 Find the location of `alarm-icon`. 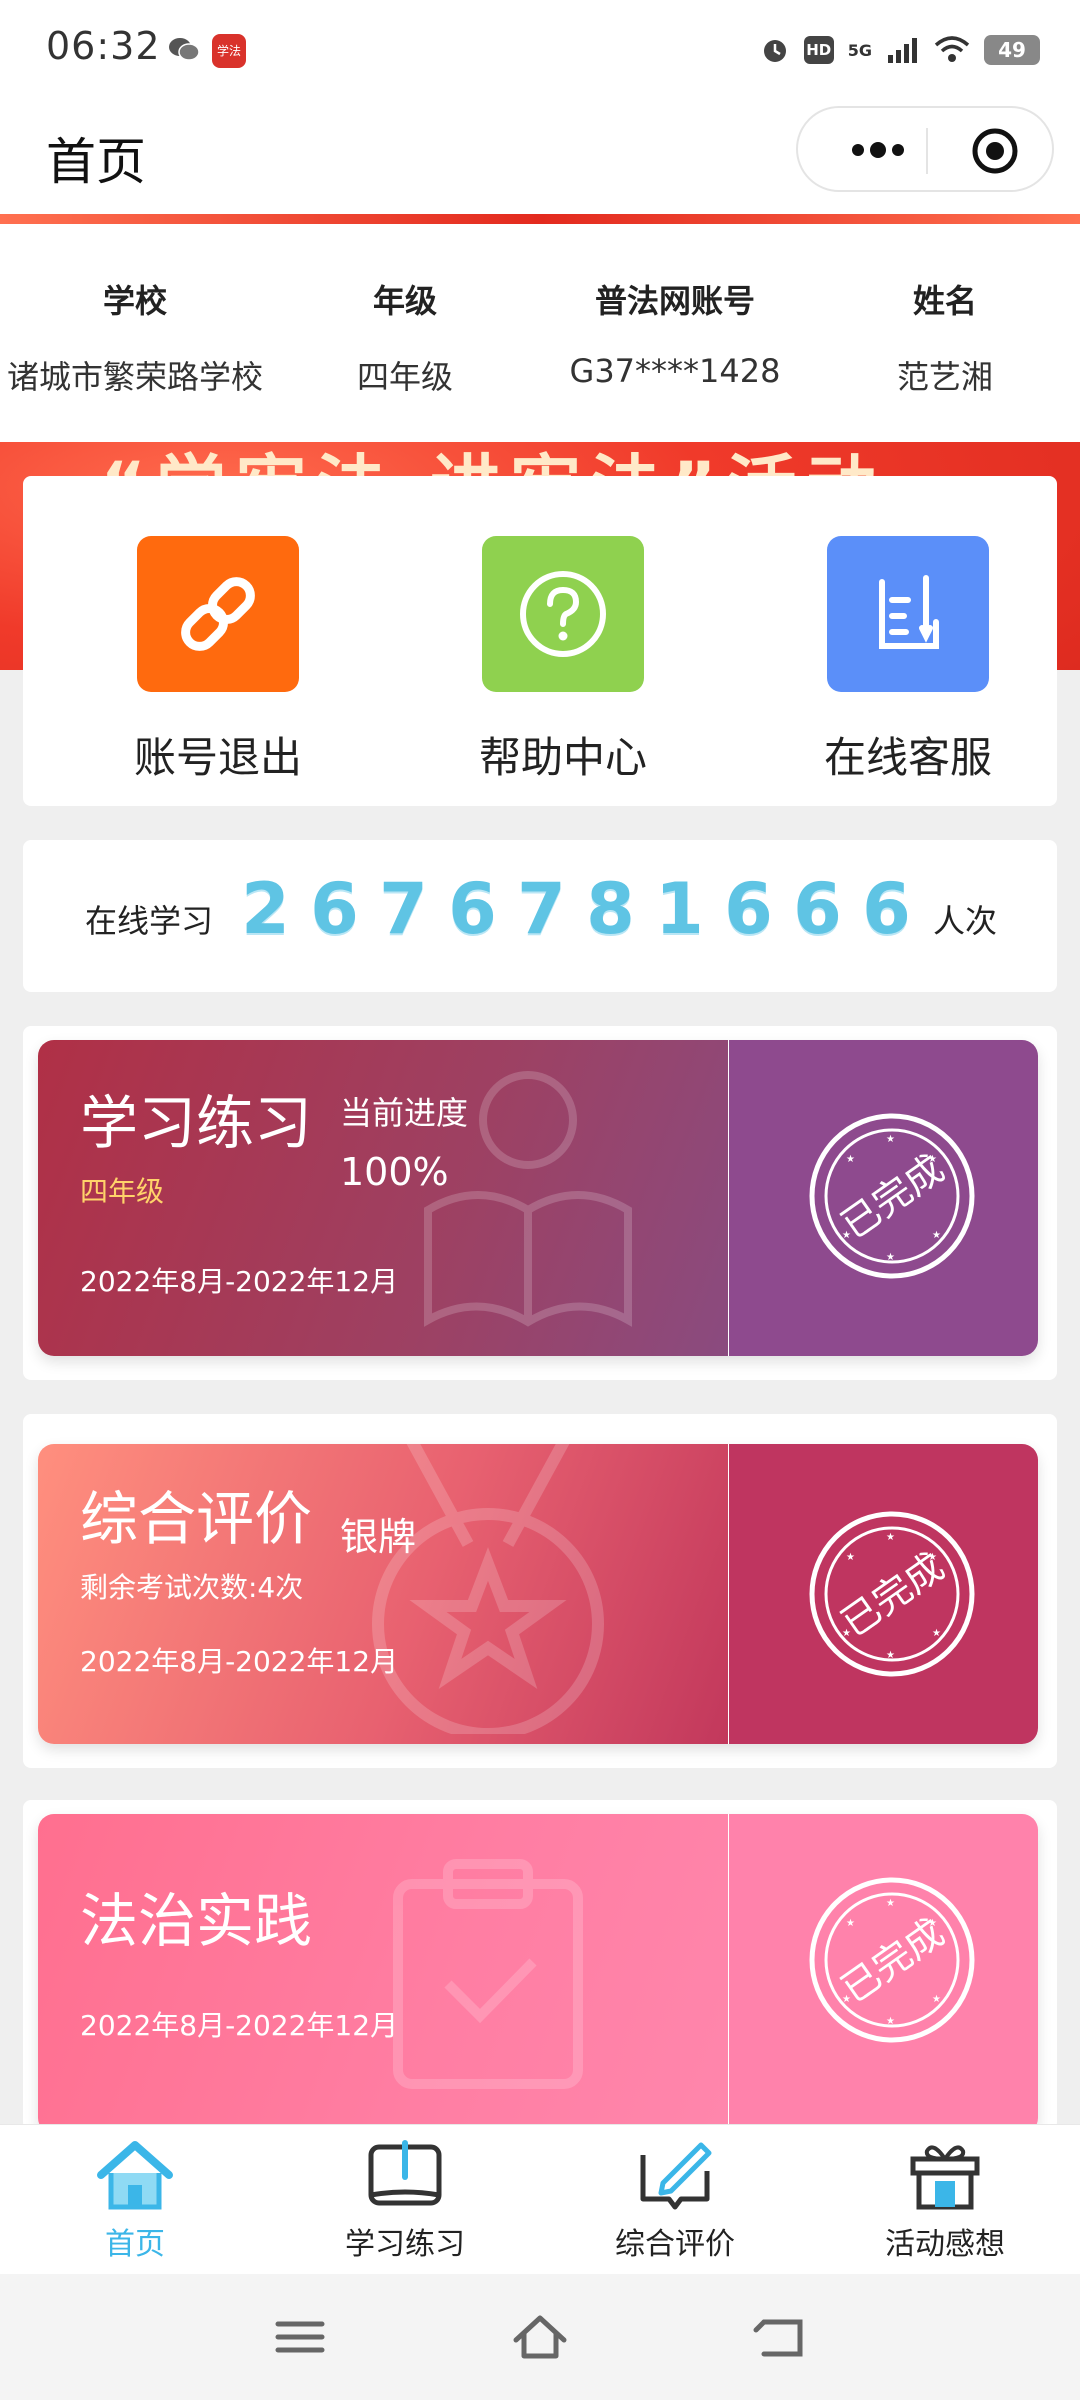

alarm-icon is located at coordinates (774, 51).